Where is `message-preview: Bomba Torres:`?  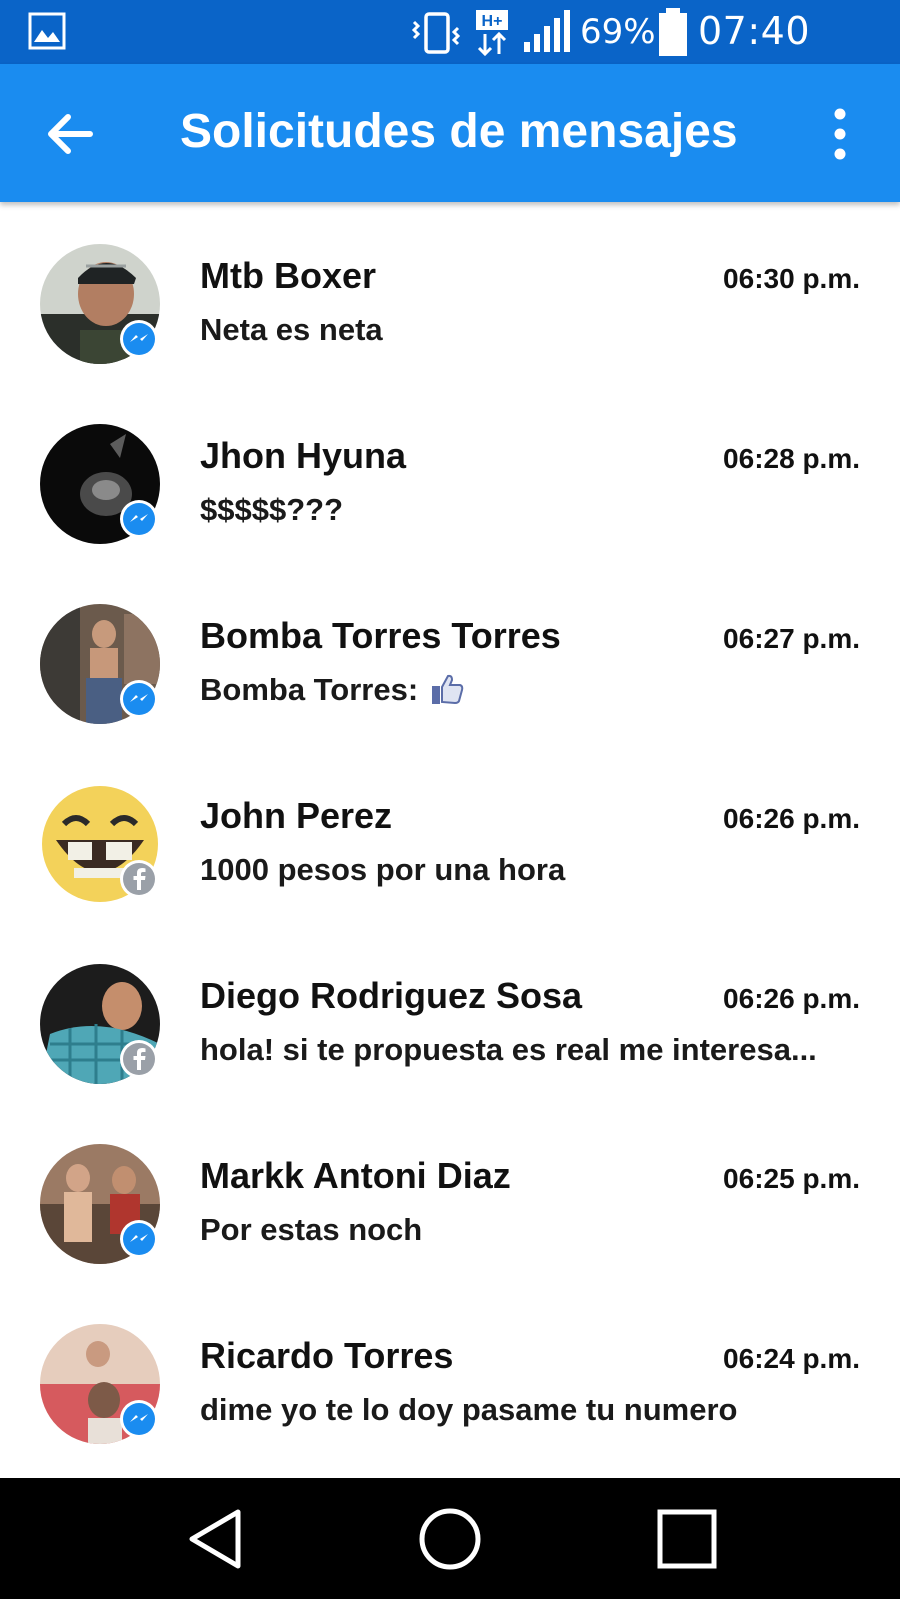 message-preview: Bomba Torres: is located at coordinates (530, 690).